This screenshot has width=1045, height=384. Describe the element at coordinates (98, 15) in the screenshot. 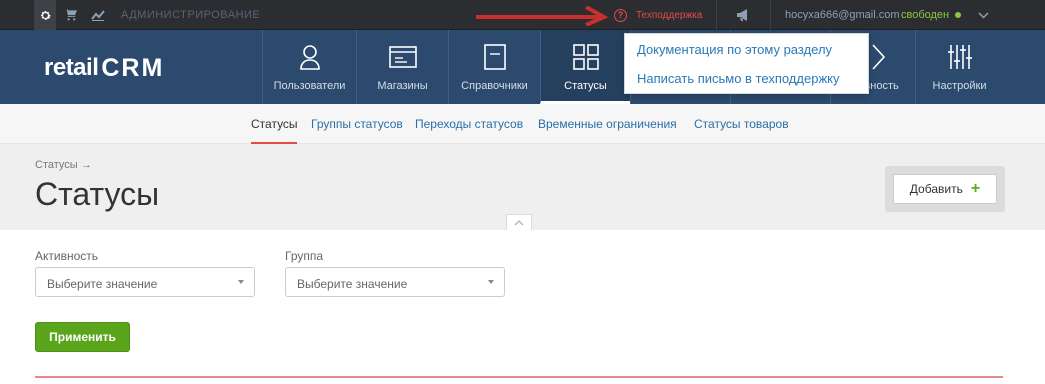

I see `analytics-icon` at that location.